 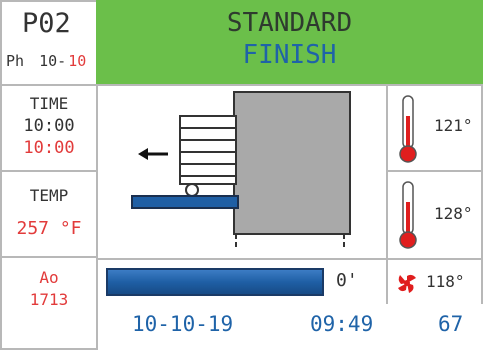 I want to click on fan-icon, so click(x=407, y=283).